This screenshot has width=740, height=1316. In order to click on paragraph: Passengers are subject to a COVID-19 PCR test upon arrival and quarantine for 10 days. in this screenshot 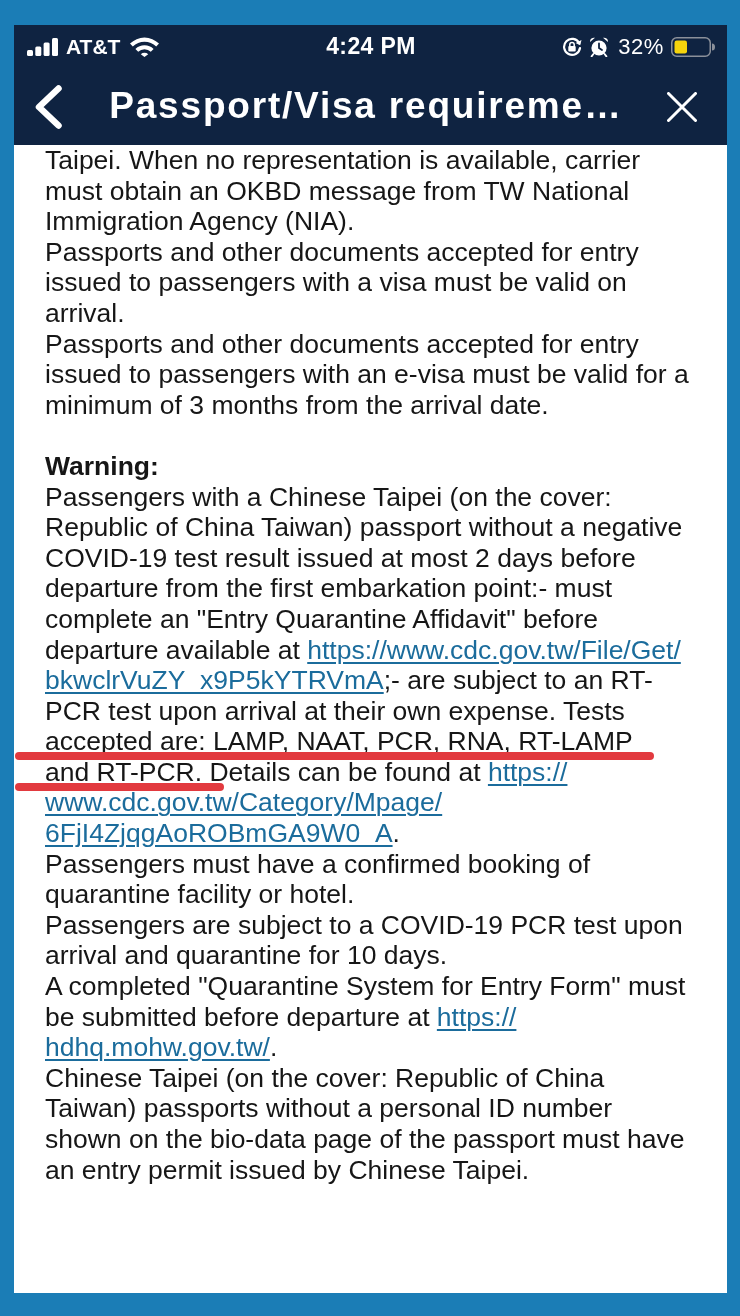, I will do `click(364, 940)`.